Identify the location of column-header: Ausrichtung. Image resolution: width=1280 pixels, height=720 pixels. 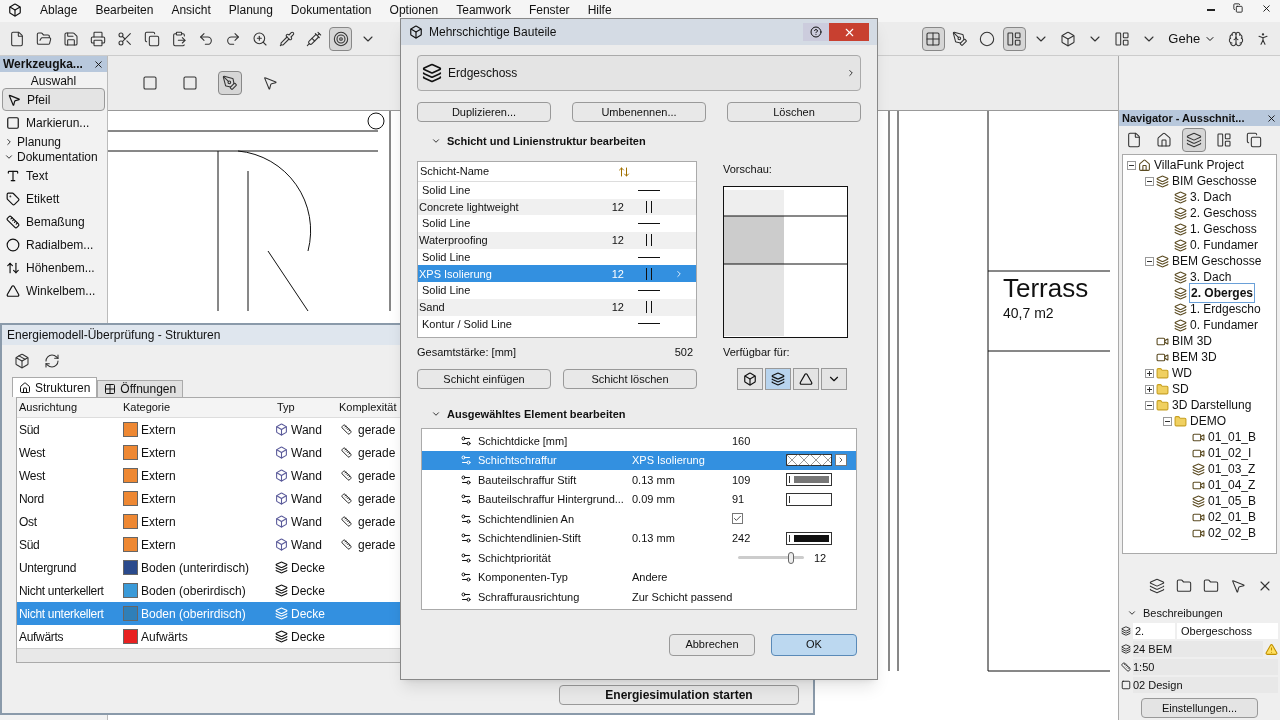
(69, 407).